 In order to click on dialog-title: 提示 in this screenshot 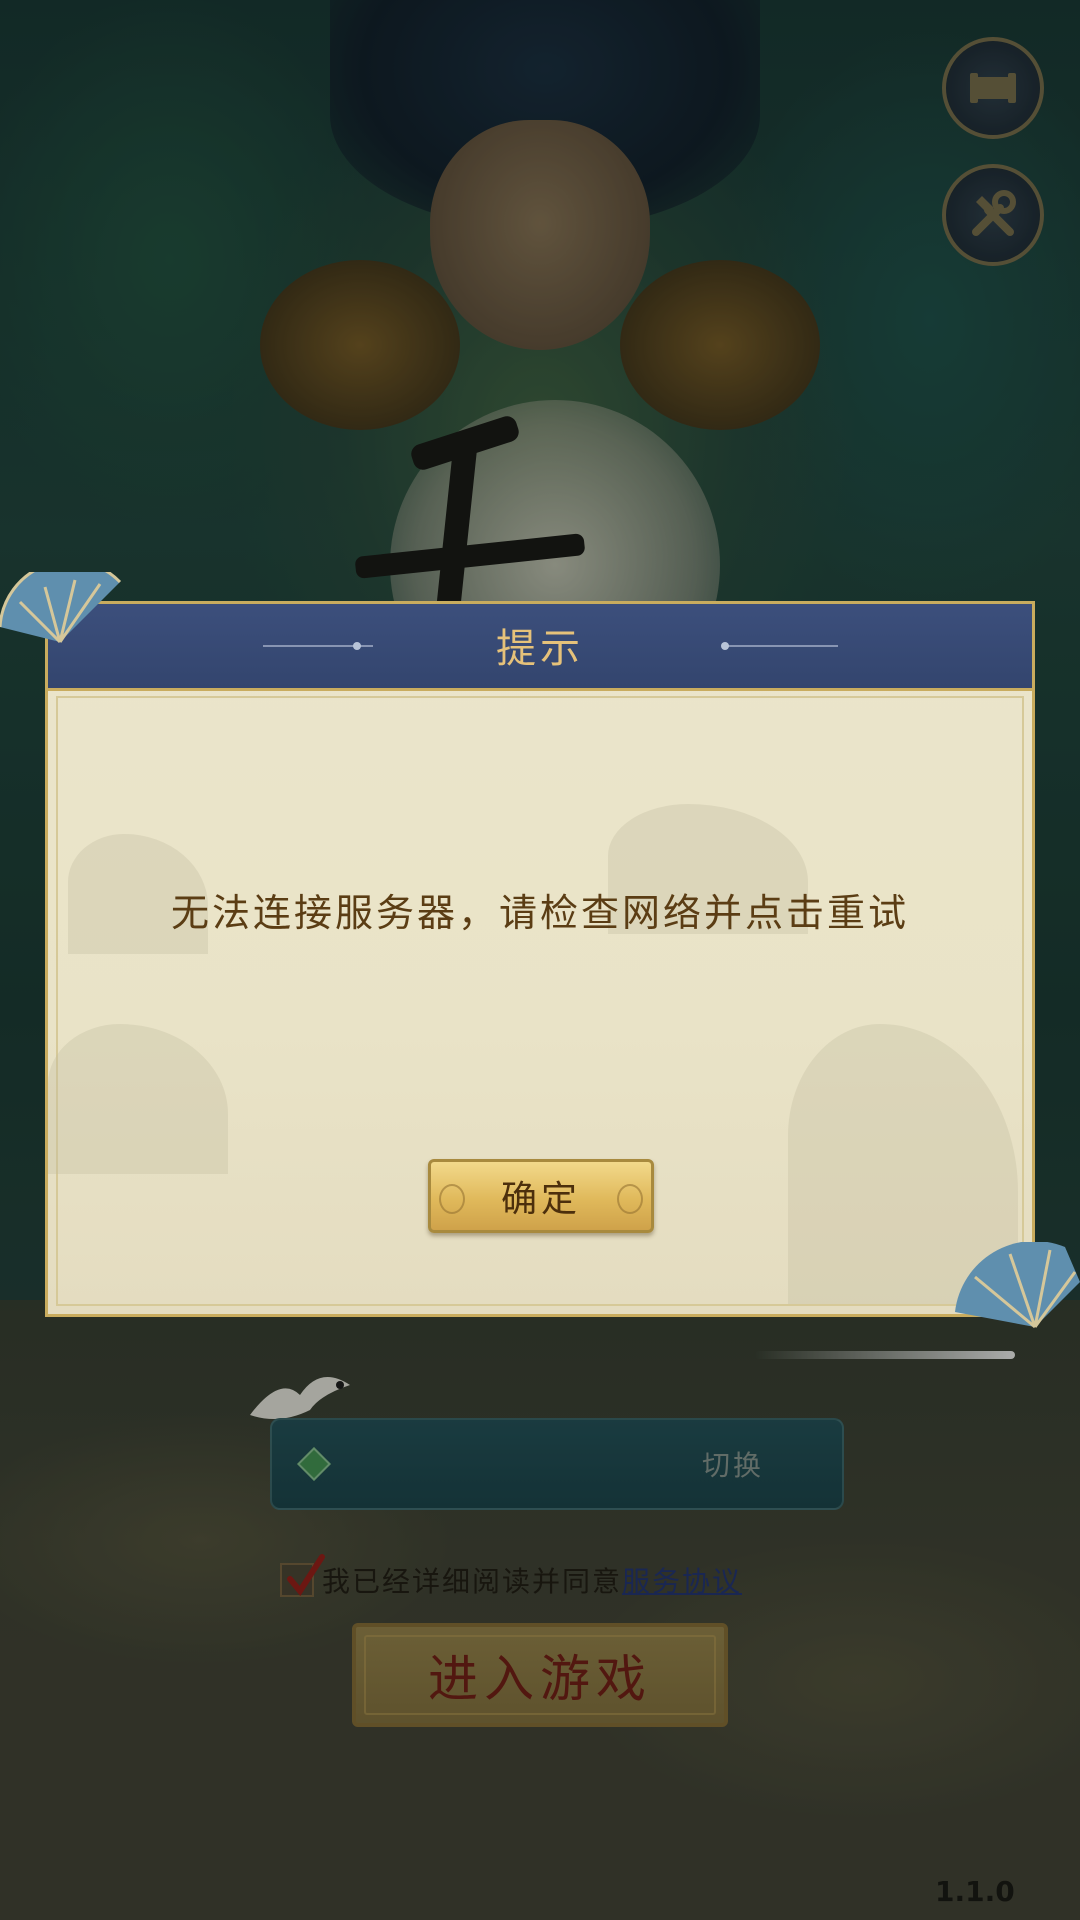, I will do `click(540, 649)`.